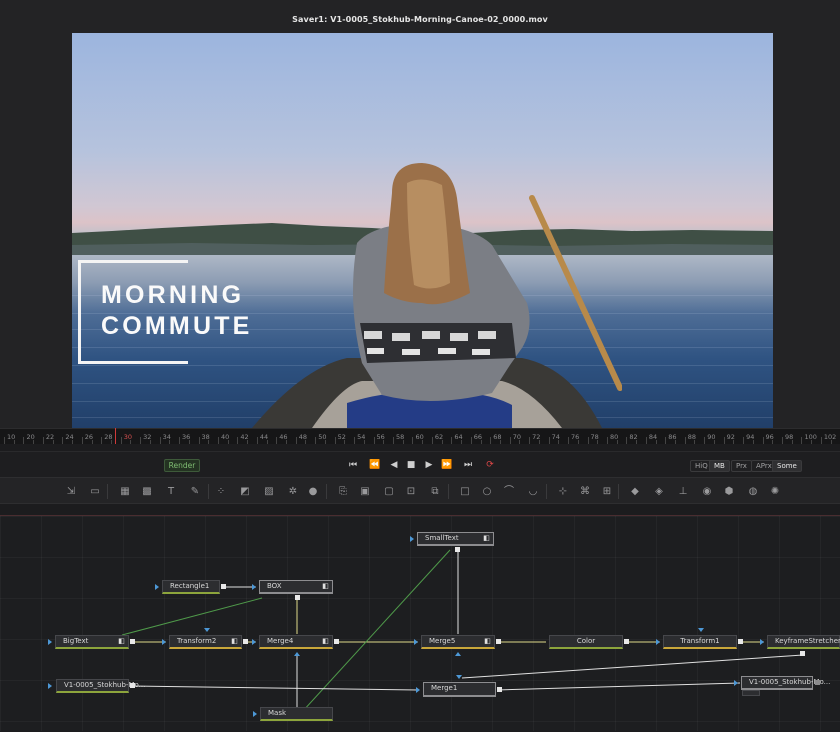  I want to click on imageplane3d-icon: ◈, so click(659, 491).